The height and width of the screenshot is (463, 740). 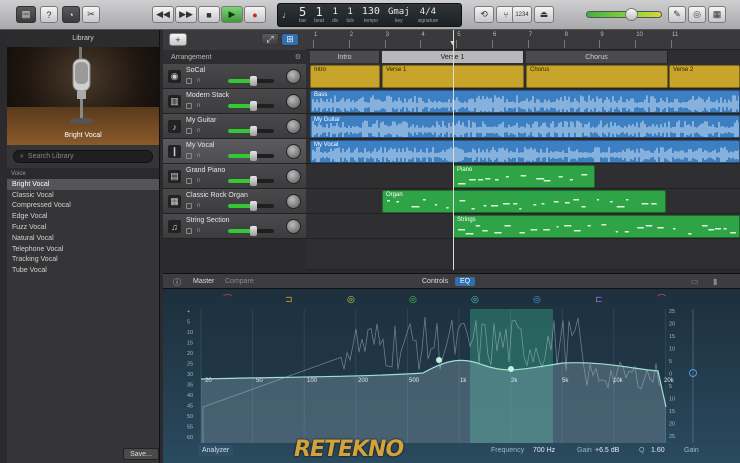 I want to click on record-button: ●, so click(x=255, y=14).